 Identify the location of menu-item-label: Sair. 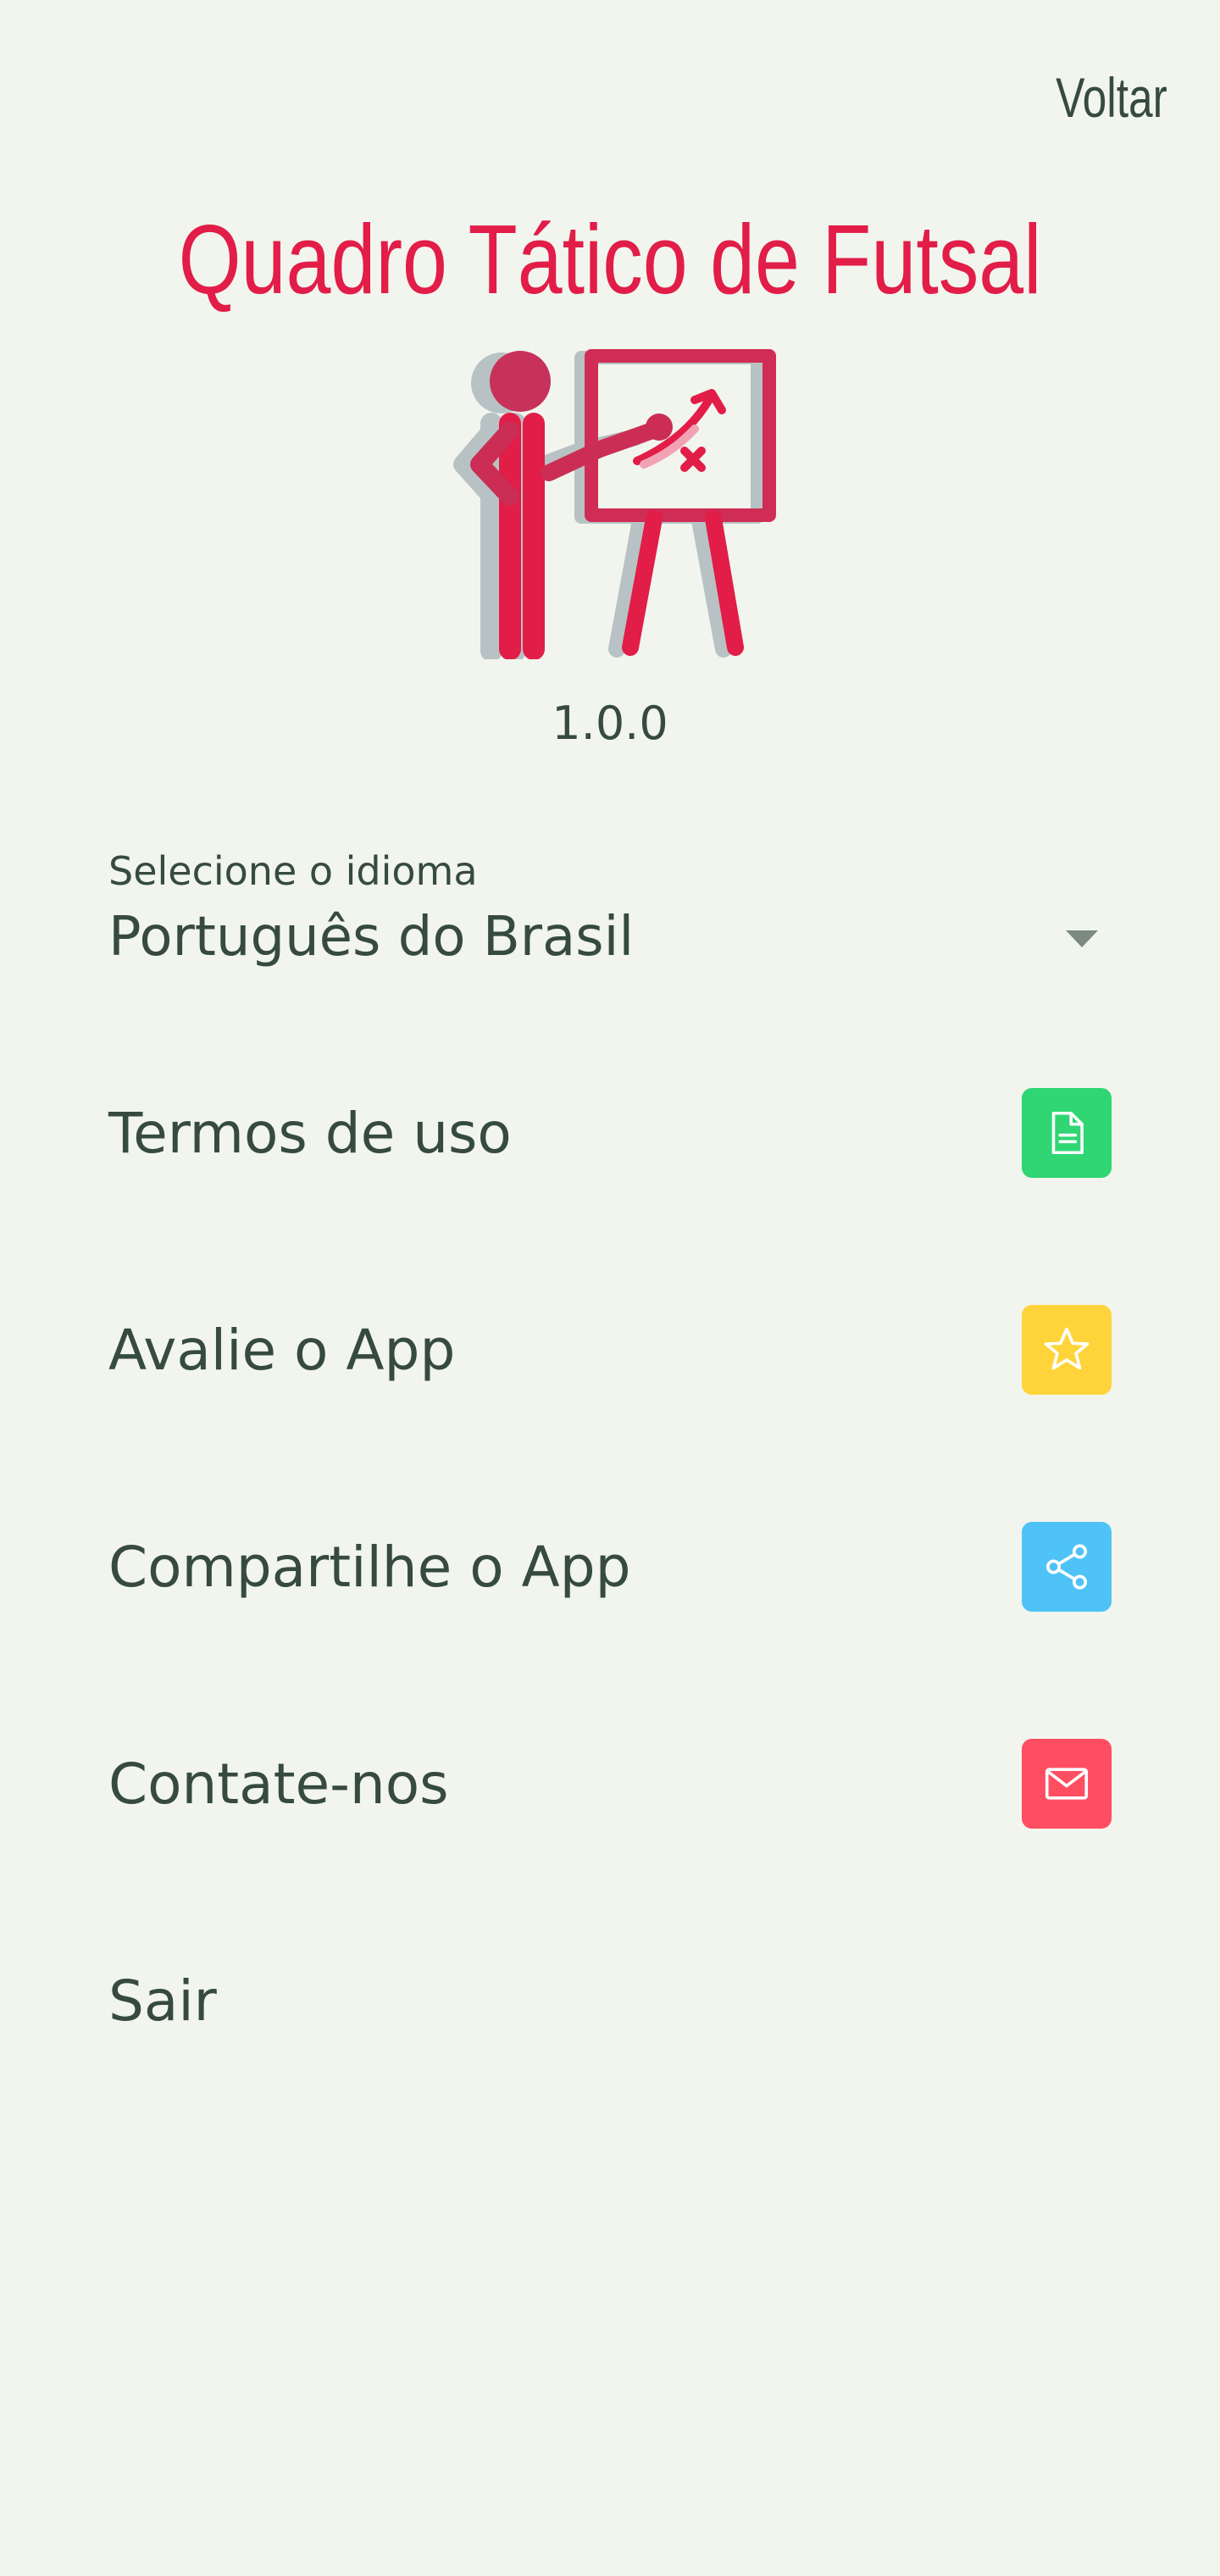
(162, 2001).